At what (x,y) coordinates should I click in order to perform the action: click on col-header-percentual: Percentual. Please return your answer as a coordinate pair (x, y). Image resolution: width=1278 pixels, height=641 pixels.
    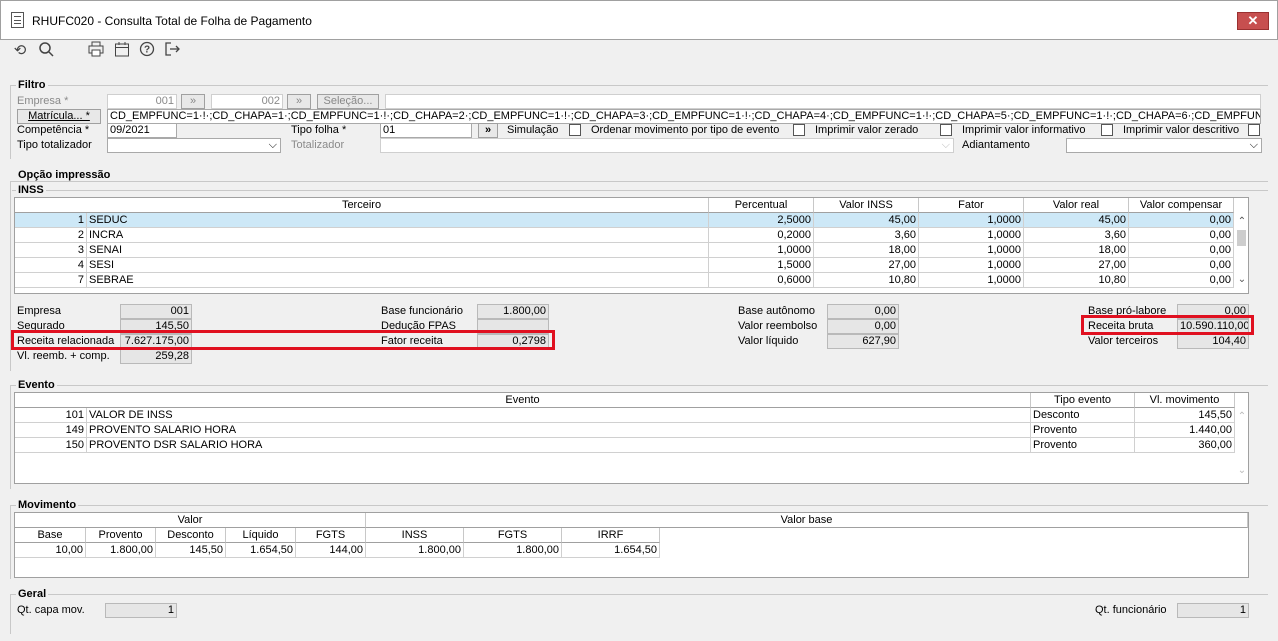
    Looking at the image, I should click on (761, 205).